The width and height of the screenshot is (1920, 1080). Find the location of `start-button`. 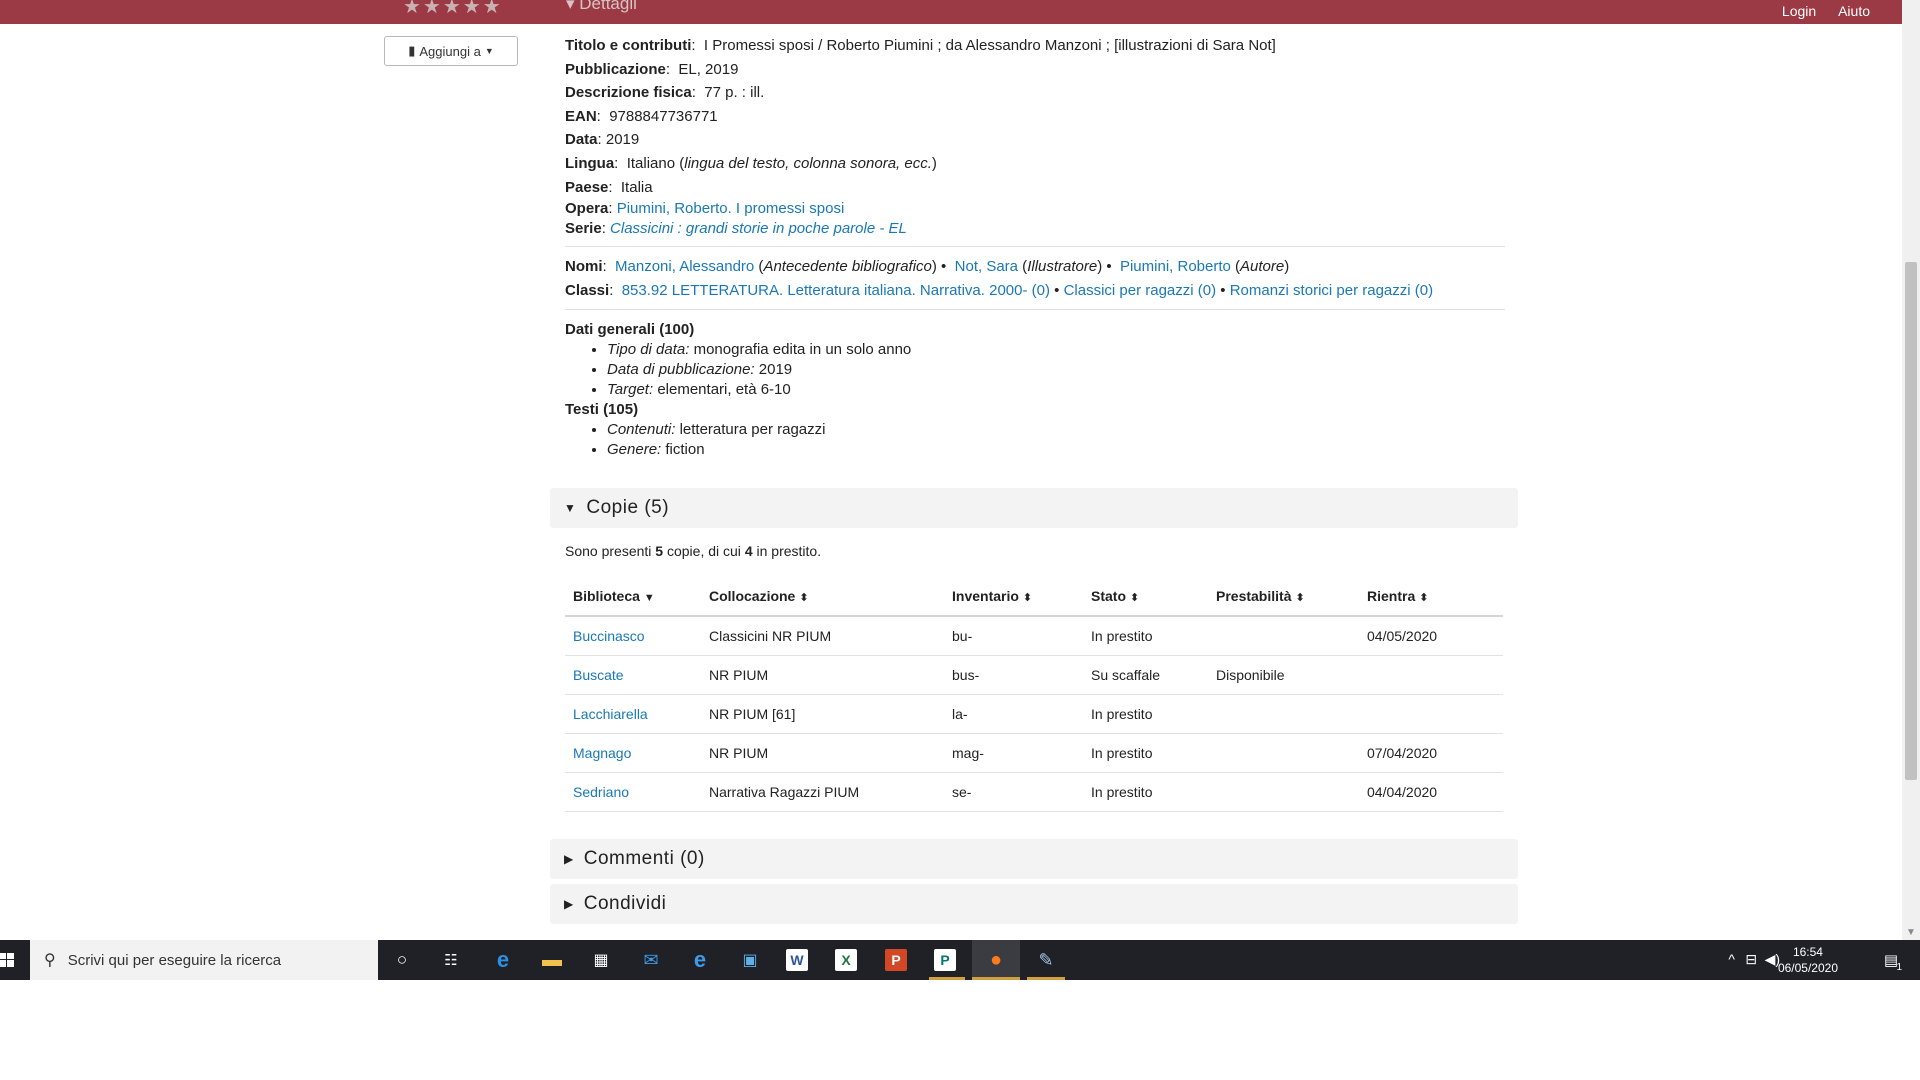

start-button is located at coordinates (12, 960).